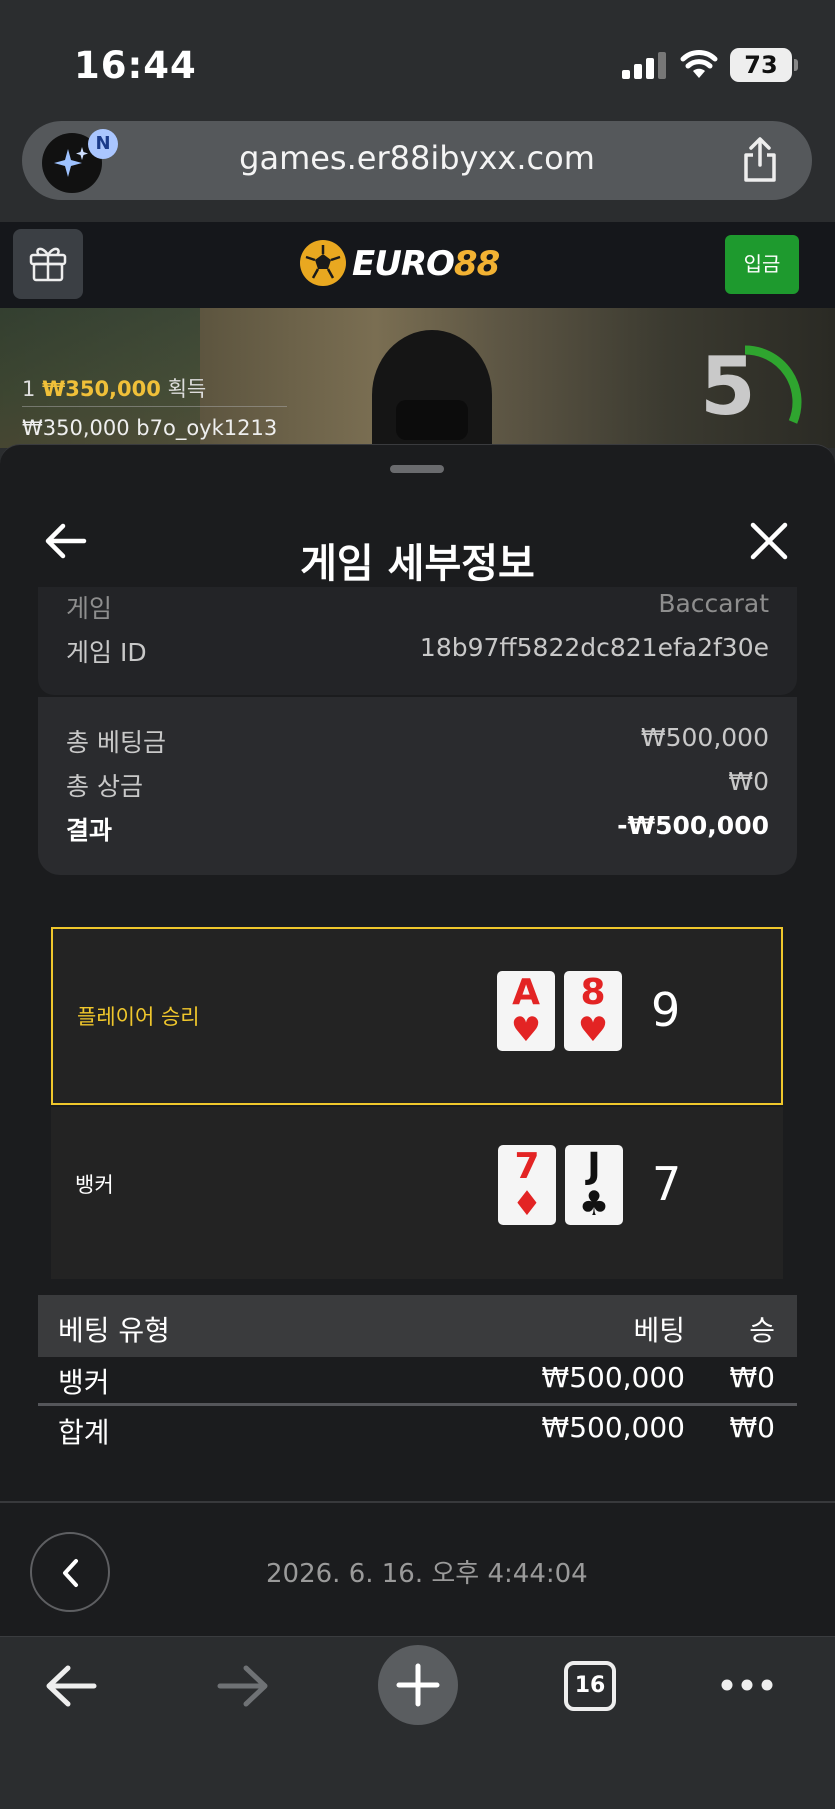  I want to click on table-divider, so click(417, 1404).